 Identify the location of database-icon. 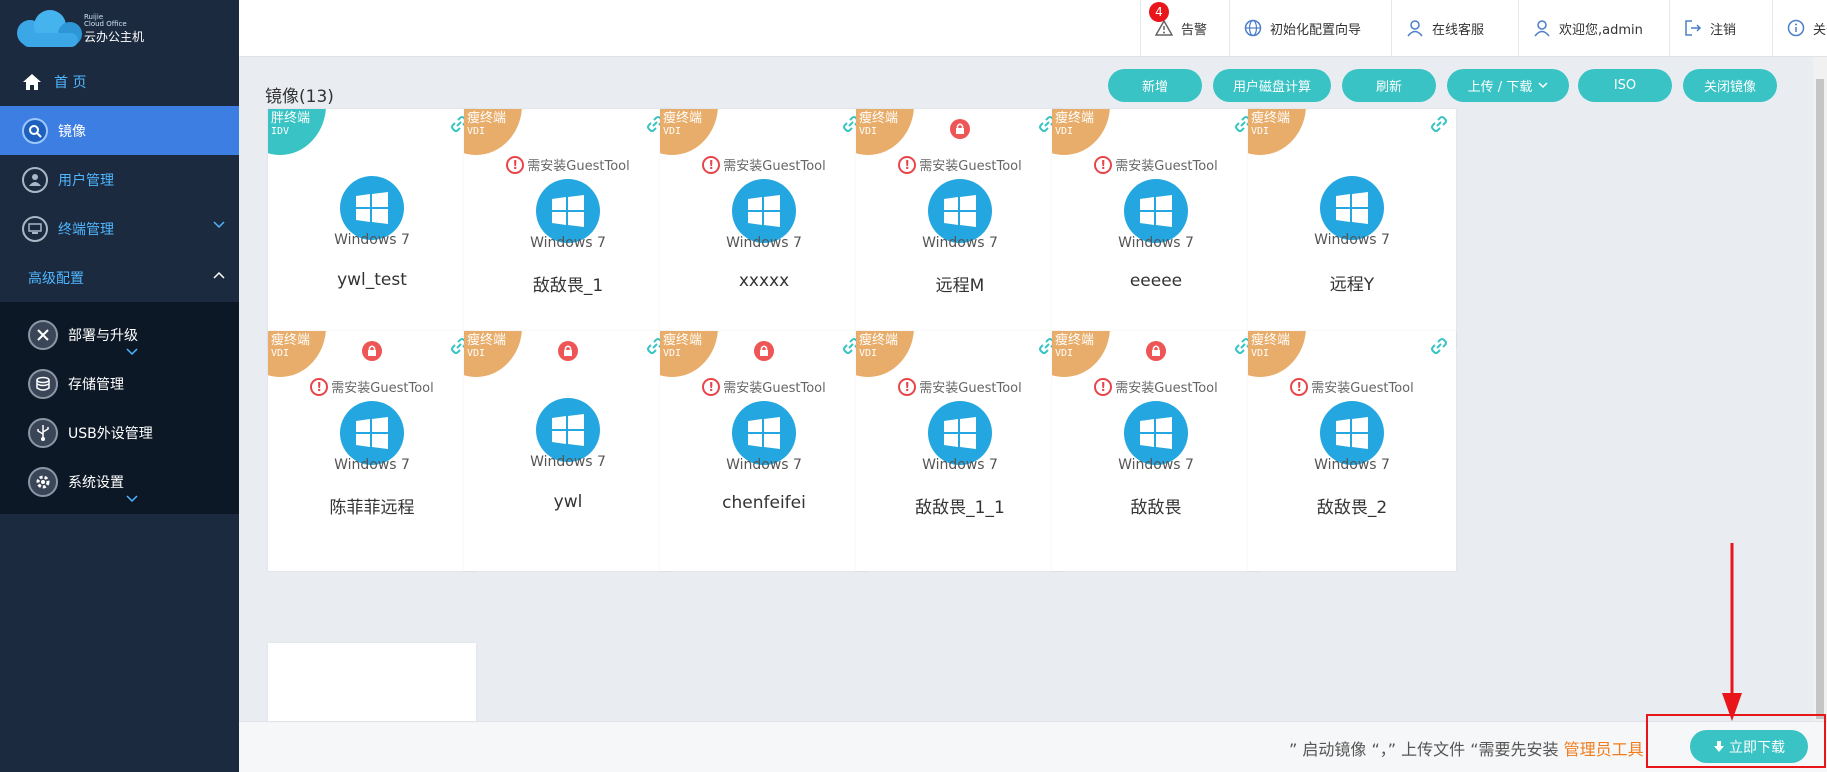
(43, 383).